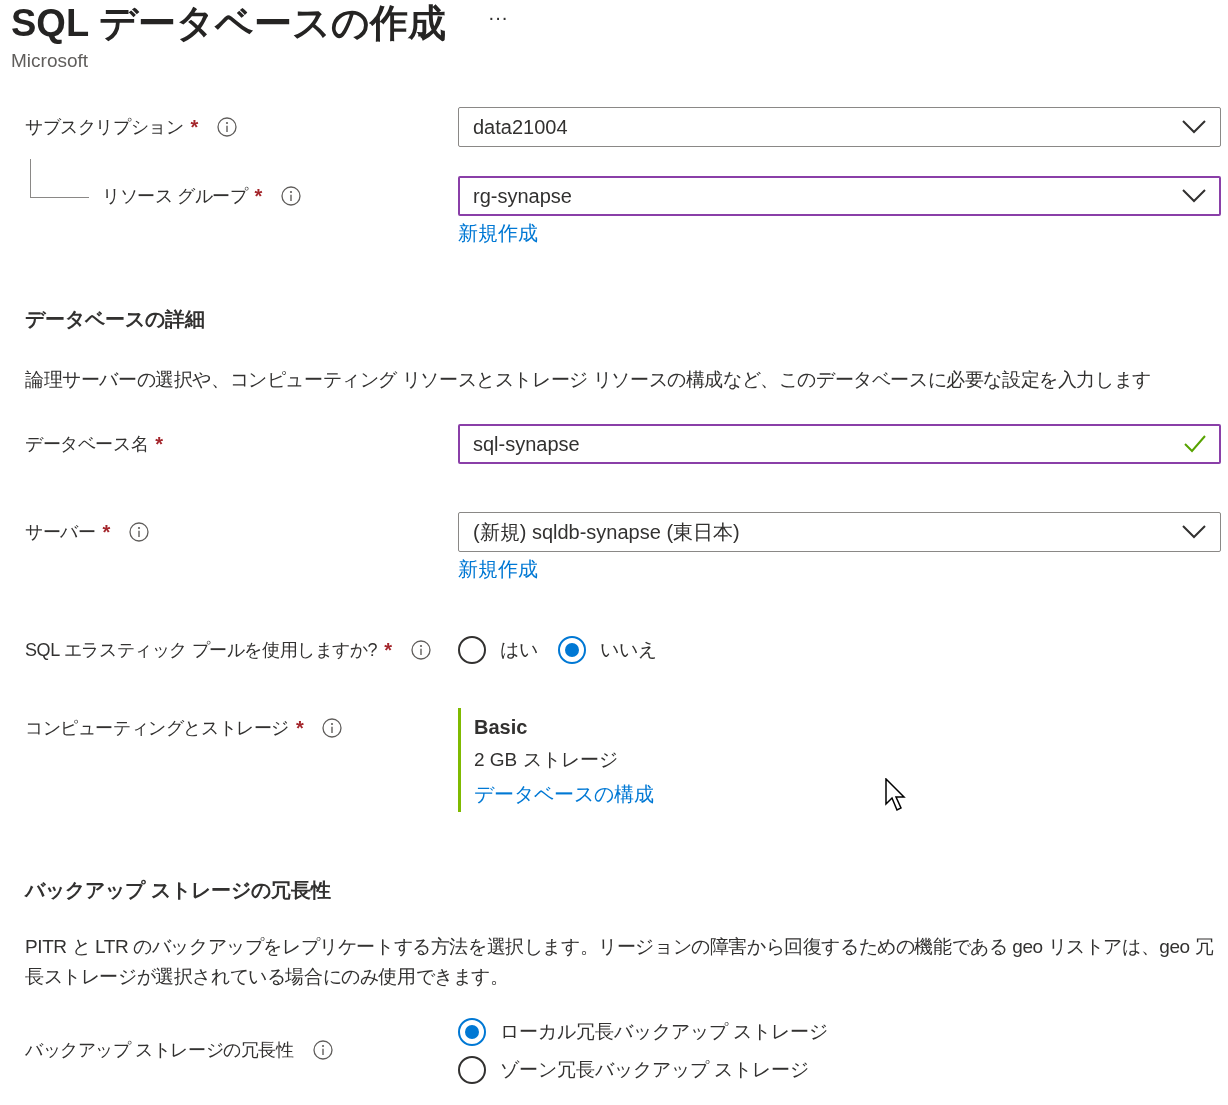 This screenshot has height=1105, width=1228. What do you see at coordinates (228, 23) in the screenshot?
I see `page-title: SQL データベースの作成` at bounding box center [228, 23].